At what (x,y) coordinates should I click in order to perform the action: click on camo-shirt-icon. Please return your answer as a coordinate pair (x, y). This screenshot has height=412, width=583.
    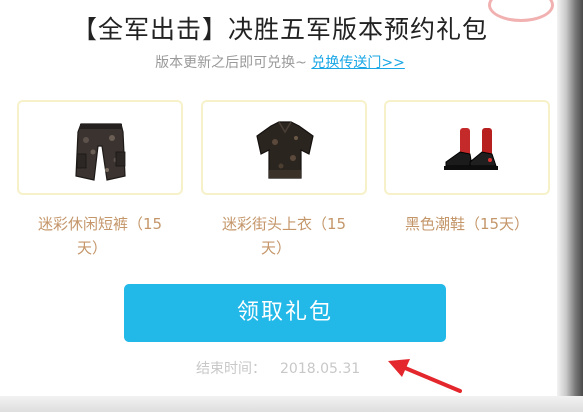
    Looking at the image, I should click on (285, 150).